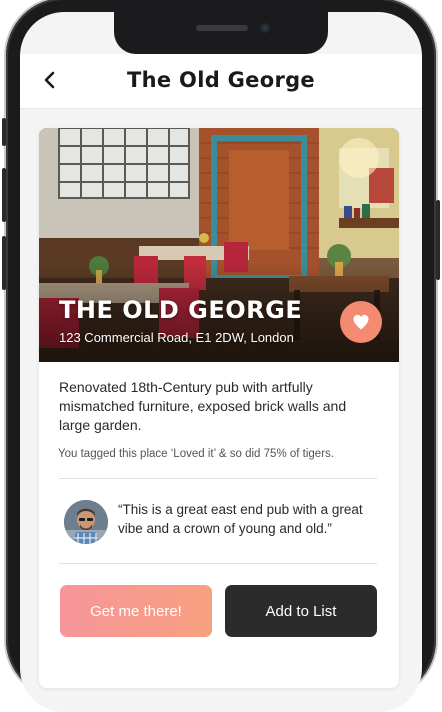  What do you see at coordinates (4, 195) in the screenshot?
I see `phone-volume-up` at bounding box center [4, 195].